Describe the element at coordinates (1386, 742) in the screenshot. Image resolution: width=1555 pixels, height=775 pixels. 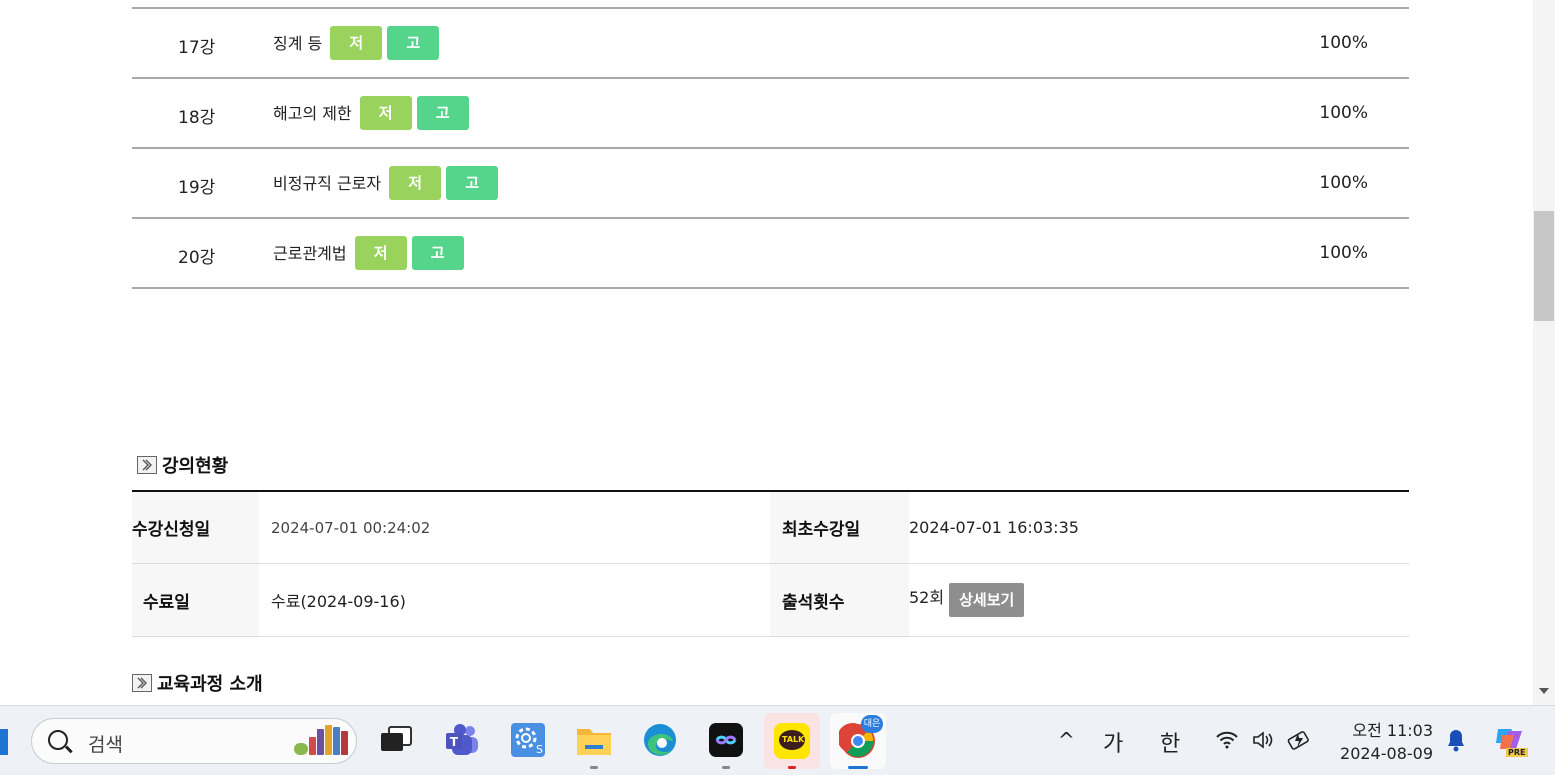
I see `system-clock: 오전 11:03 2024-08-09` at that location.